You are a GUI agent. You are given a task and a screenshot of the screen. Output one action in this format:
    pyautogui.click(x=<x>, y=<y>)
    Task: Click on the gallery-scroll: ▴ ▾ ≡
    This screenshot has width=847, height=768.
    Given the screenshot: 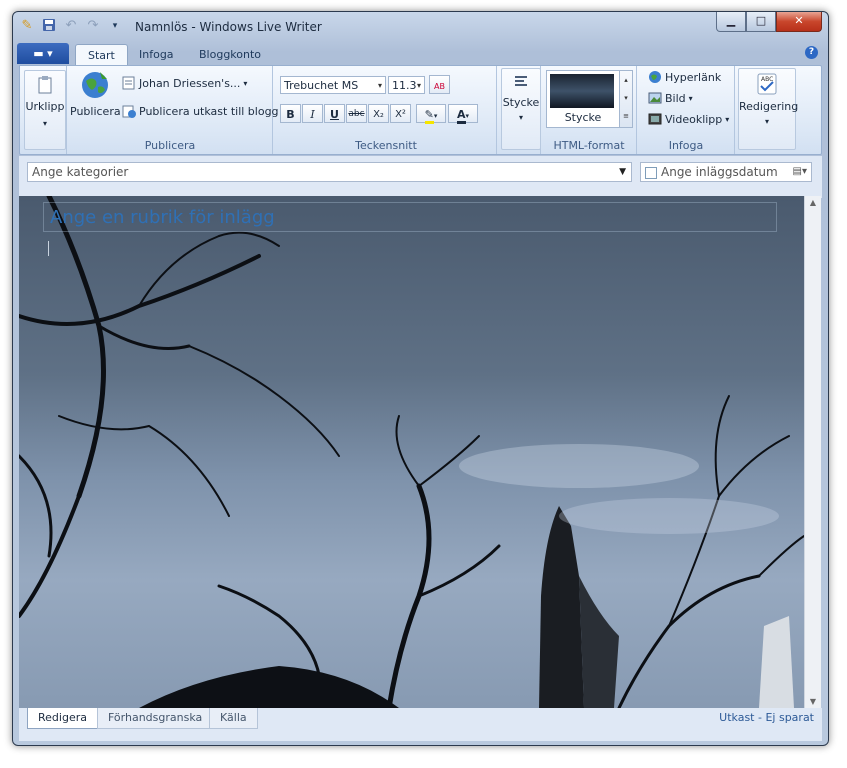 What is the action you would take?
    pyautogui.click(x=626, y=99)
    